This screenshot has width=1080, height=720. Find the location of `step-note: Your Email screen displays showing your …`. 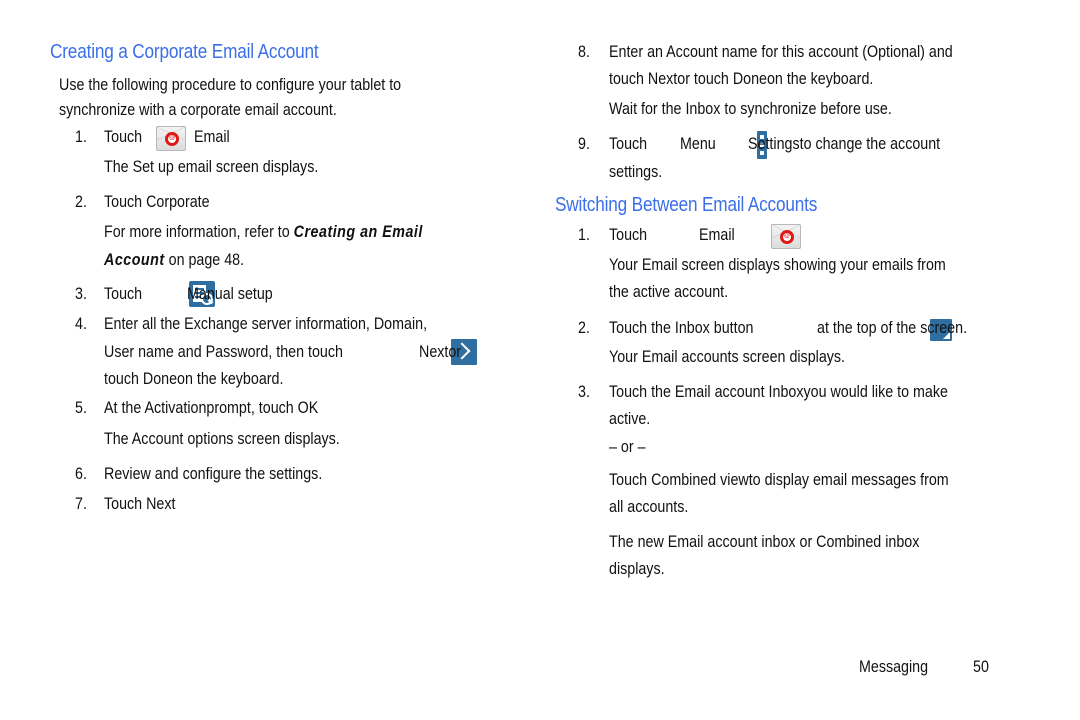

step-note: Your Email screen displays showing your … is located at coordinates (777, 264).